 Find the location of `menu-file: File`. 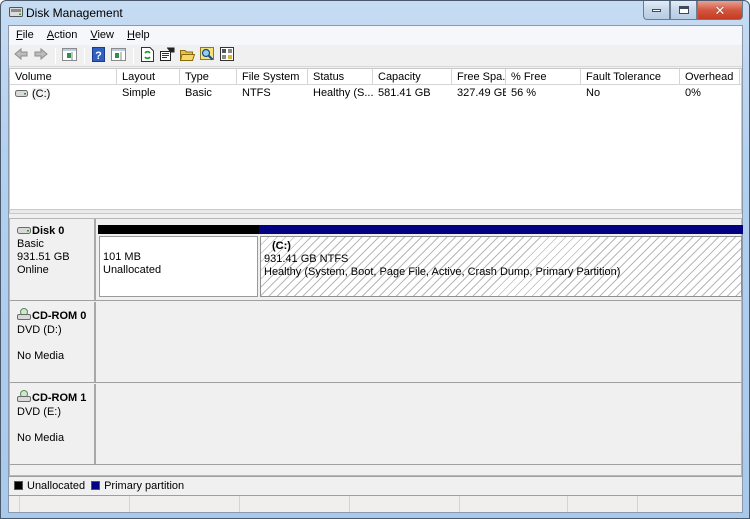

menu-file: File is located at coordinates (24, 35).